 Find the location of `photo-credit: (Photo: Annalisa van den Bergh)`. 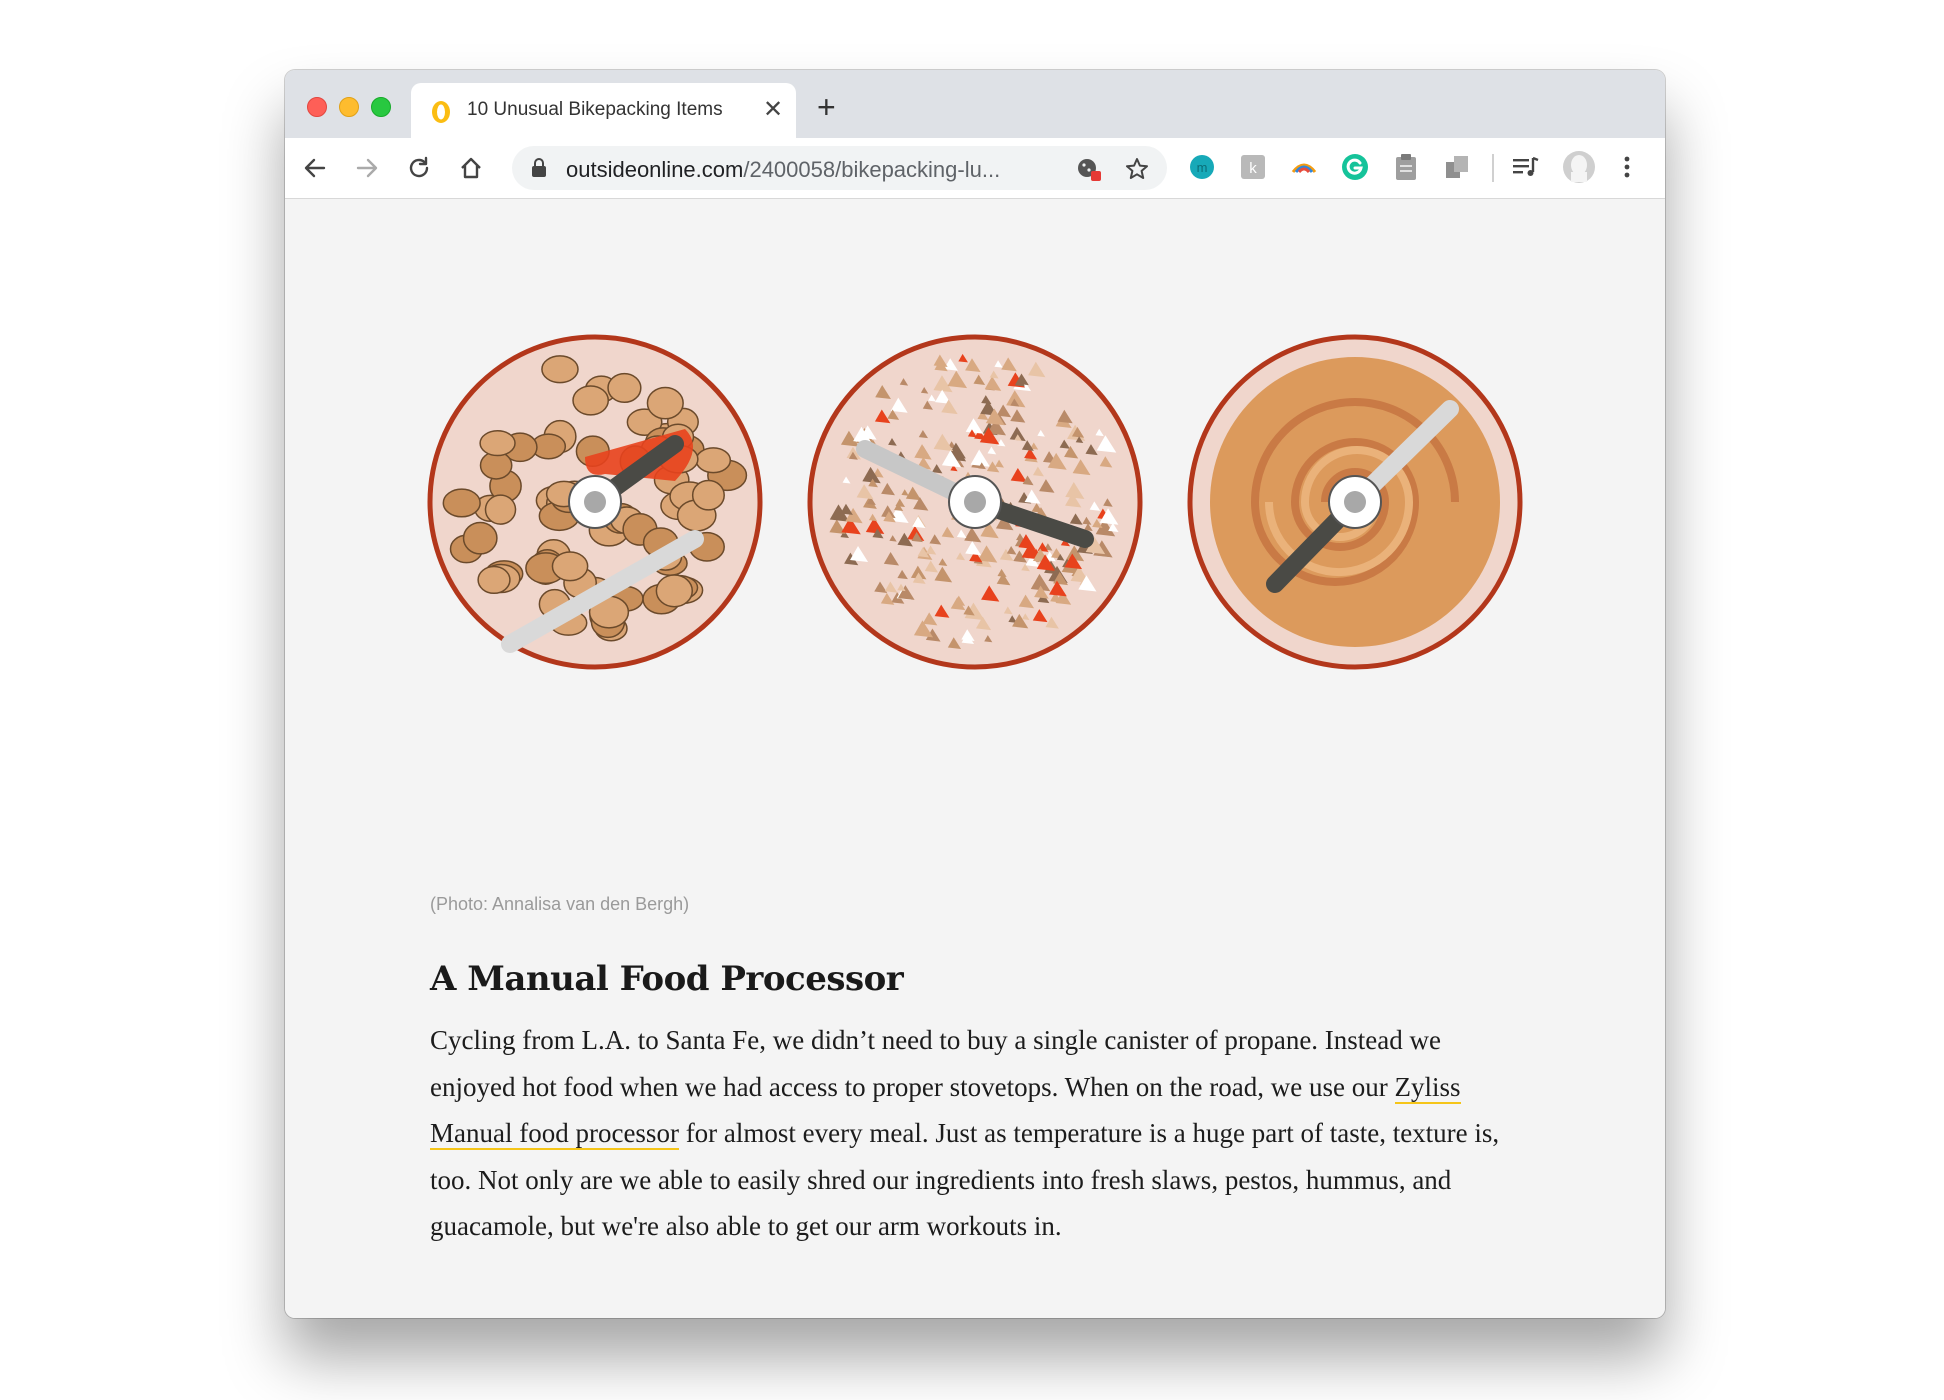

photo-credit: (Photo: Annalisa van den Bergh) is located at coordinates (560, 904).